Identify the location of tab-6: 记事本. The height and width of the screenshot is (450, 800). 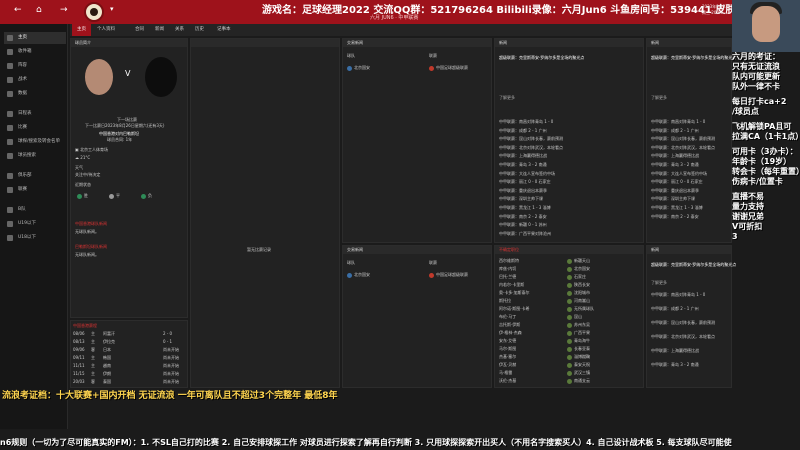
(224, 30).